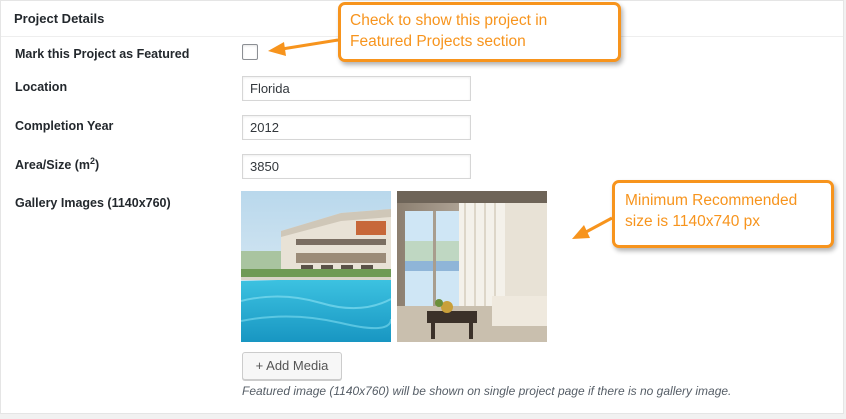 Image resolution: width=846 pixels, height=419 pixels. I want to click on metabox-title: Project Details, so click(59, 18).